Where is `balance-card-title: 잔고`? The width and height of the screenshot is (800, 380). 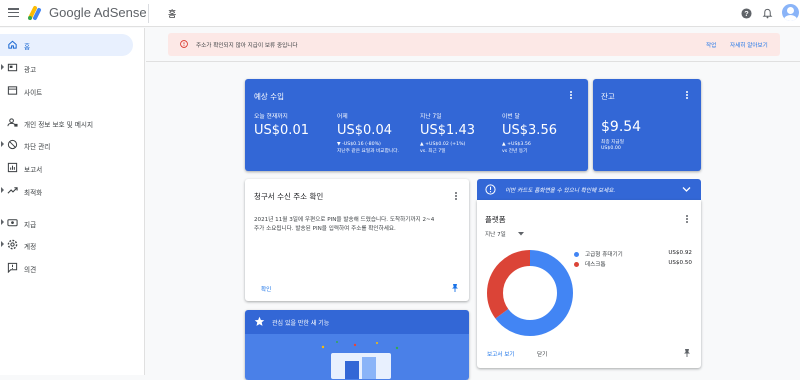
balance-card-title: 잔고 is located at coordinates (608, 96).